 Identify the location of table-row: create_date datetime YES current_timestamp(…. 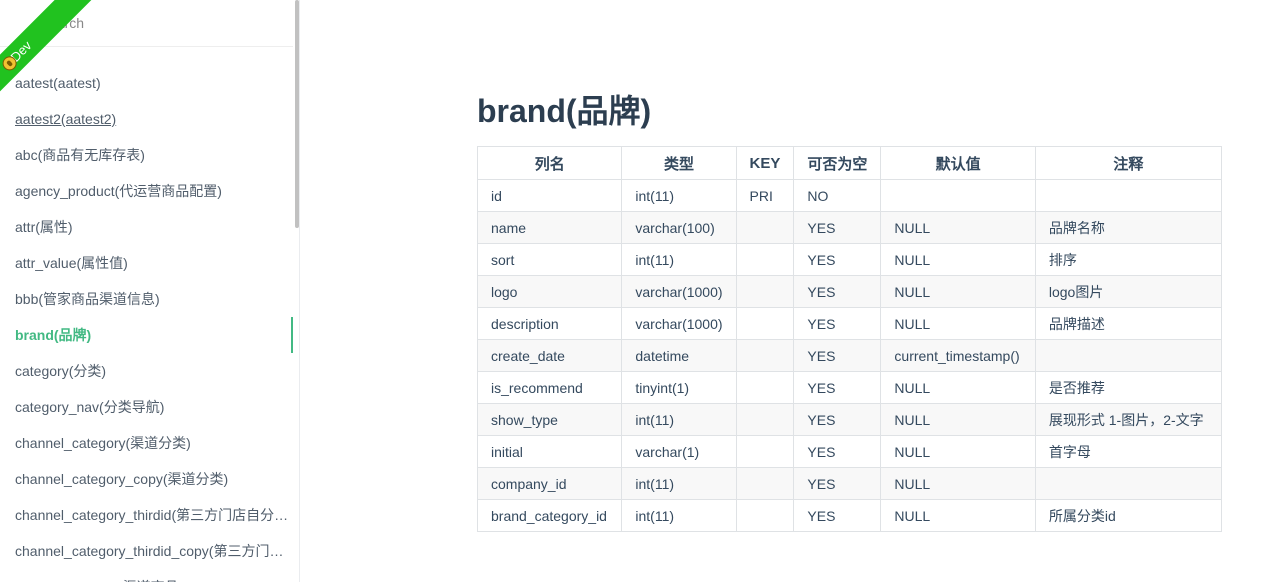
(849, 355).